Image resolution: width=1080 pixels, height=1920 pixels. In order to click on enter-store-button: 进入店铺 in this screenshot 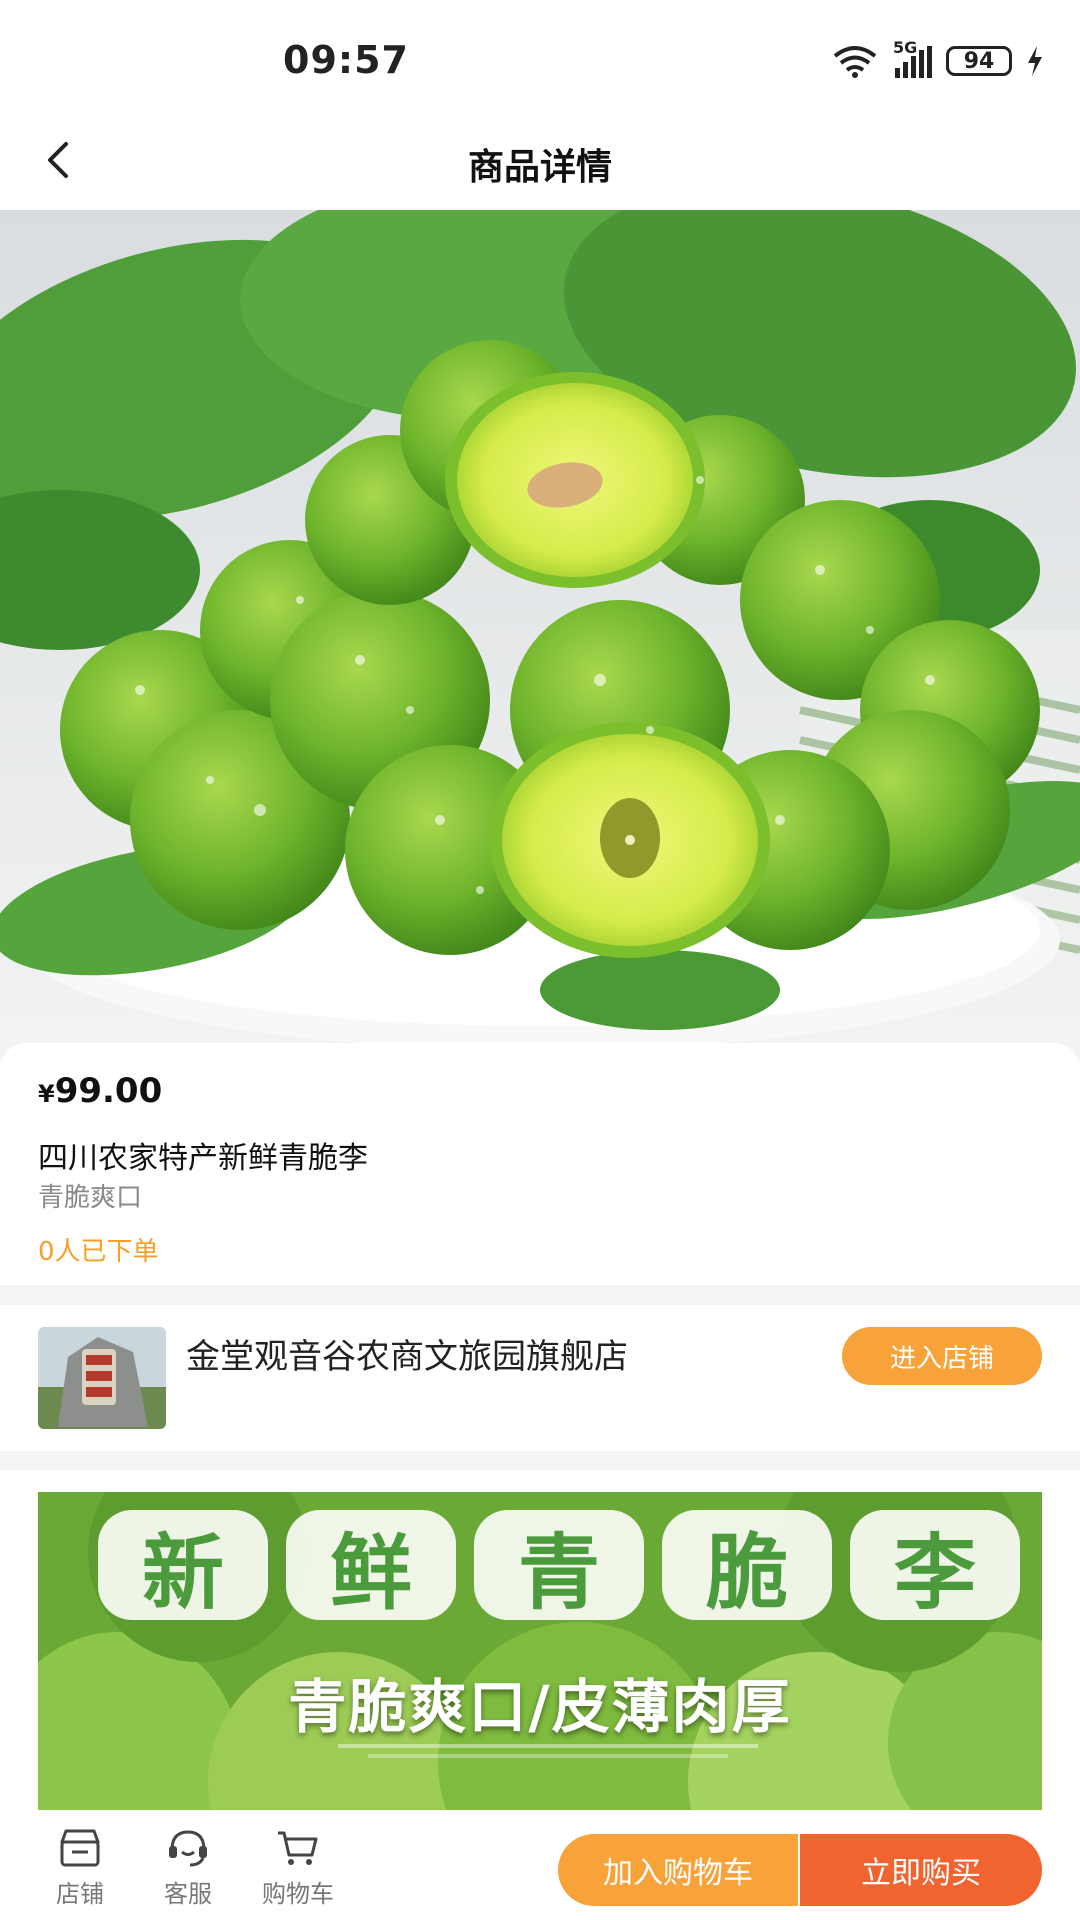, I will do `click(942, 1356)`.